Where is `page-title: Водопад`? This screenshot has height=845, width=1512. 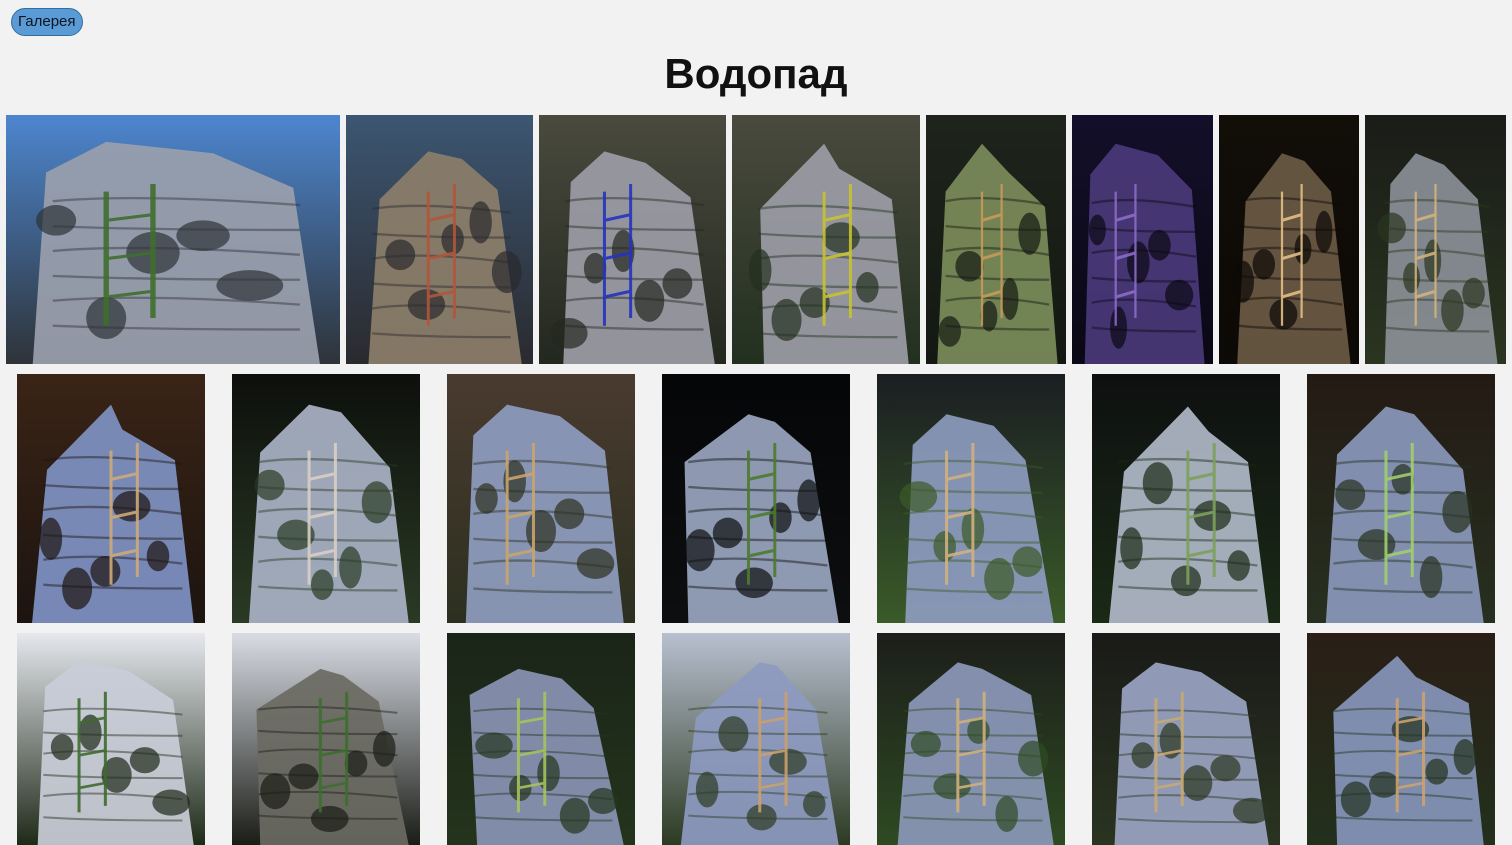
page-title: Водопад is located at coordinates (756, 73).